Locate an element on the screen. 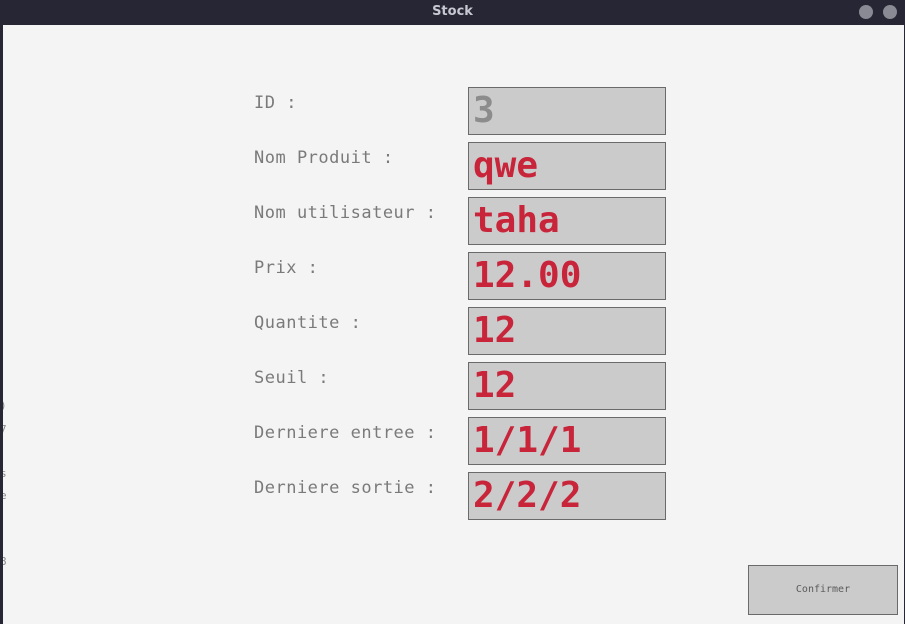  minimize-button is located at coordinates (866, 12).